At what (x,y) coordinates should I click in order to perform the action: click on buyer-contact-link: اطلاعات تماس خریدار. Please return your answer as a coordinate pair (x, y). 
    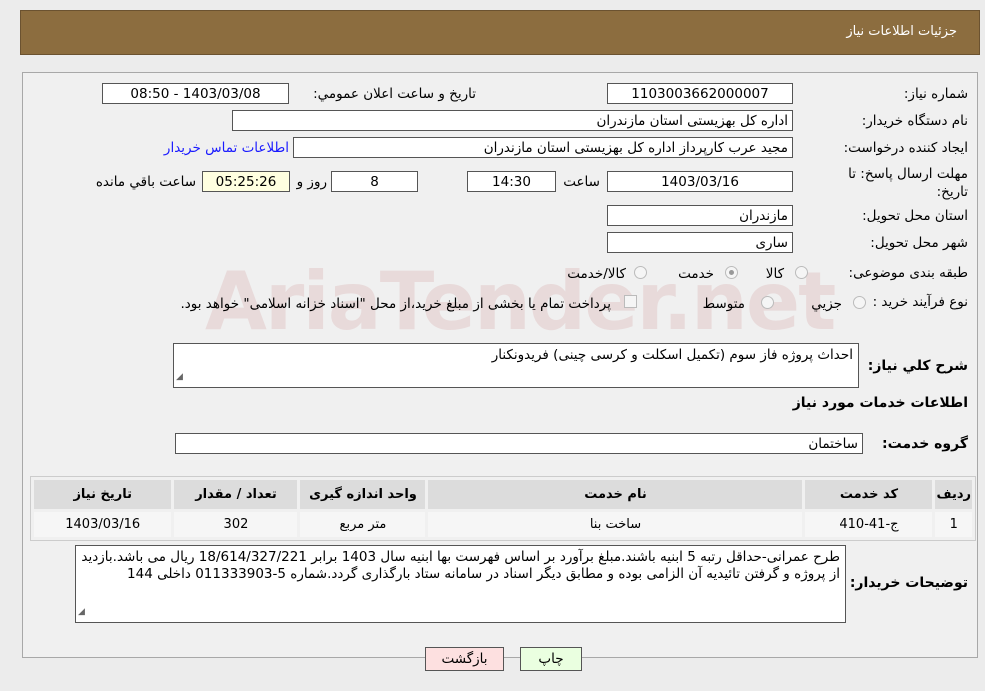
    Looking at the image, I should click on (226, 148).